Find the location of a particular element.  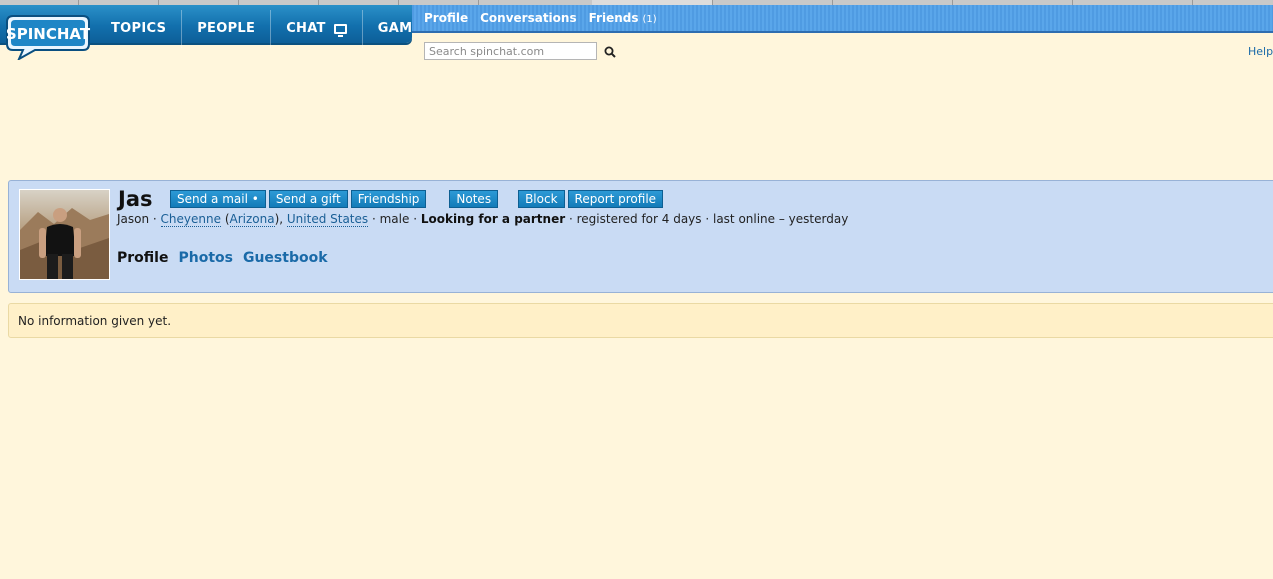

profile-tabs: Profile Photos Guestbook is located at coordinates (222, 258).